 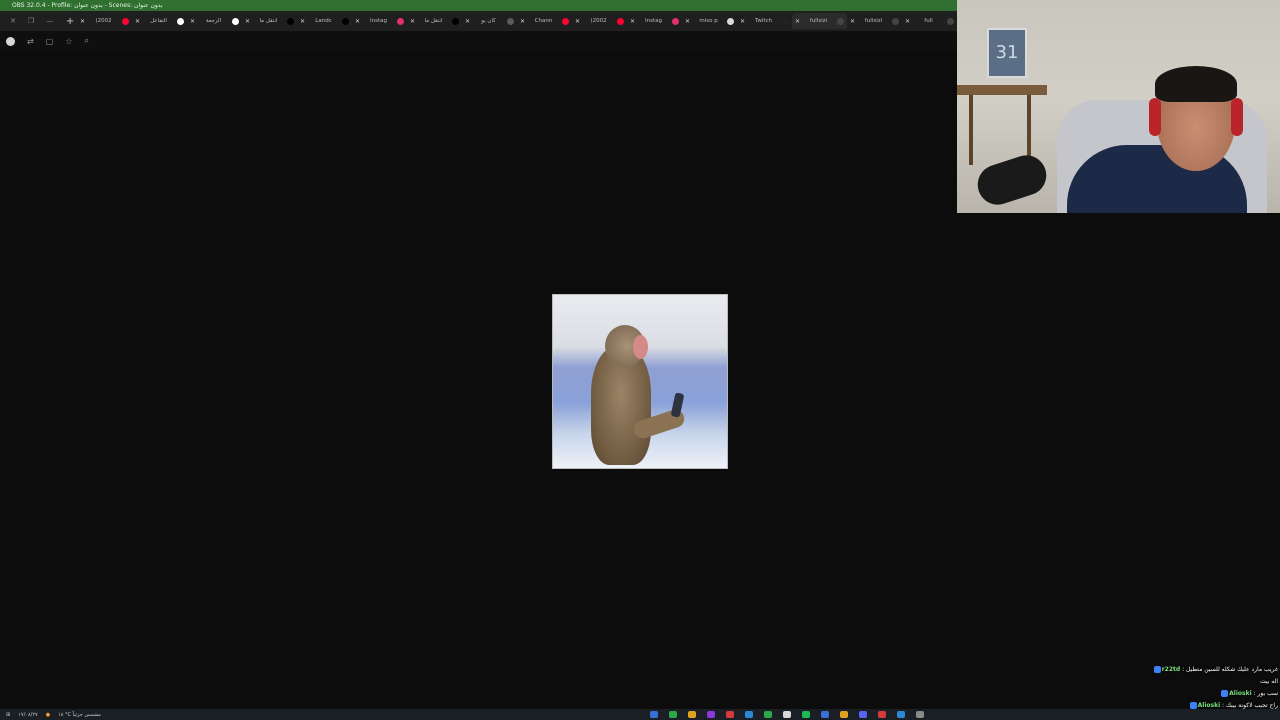 What do you see at coordinates (640, 714) in the screenshot?
I see `taskbar: ⊞ ١٧/٠٨/٢٧ ● ١٨ °C مشمس جزئياً` at bounding box center [640, 714].